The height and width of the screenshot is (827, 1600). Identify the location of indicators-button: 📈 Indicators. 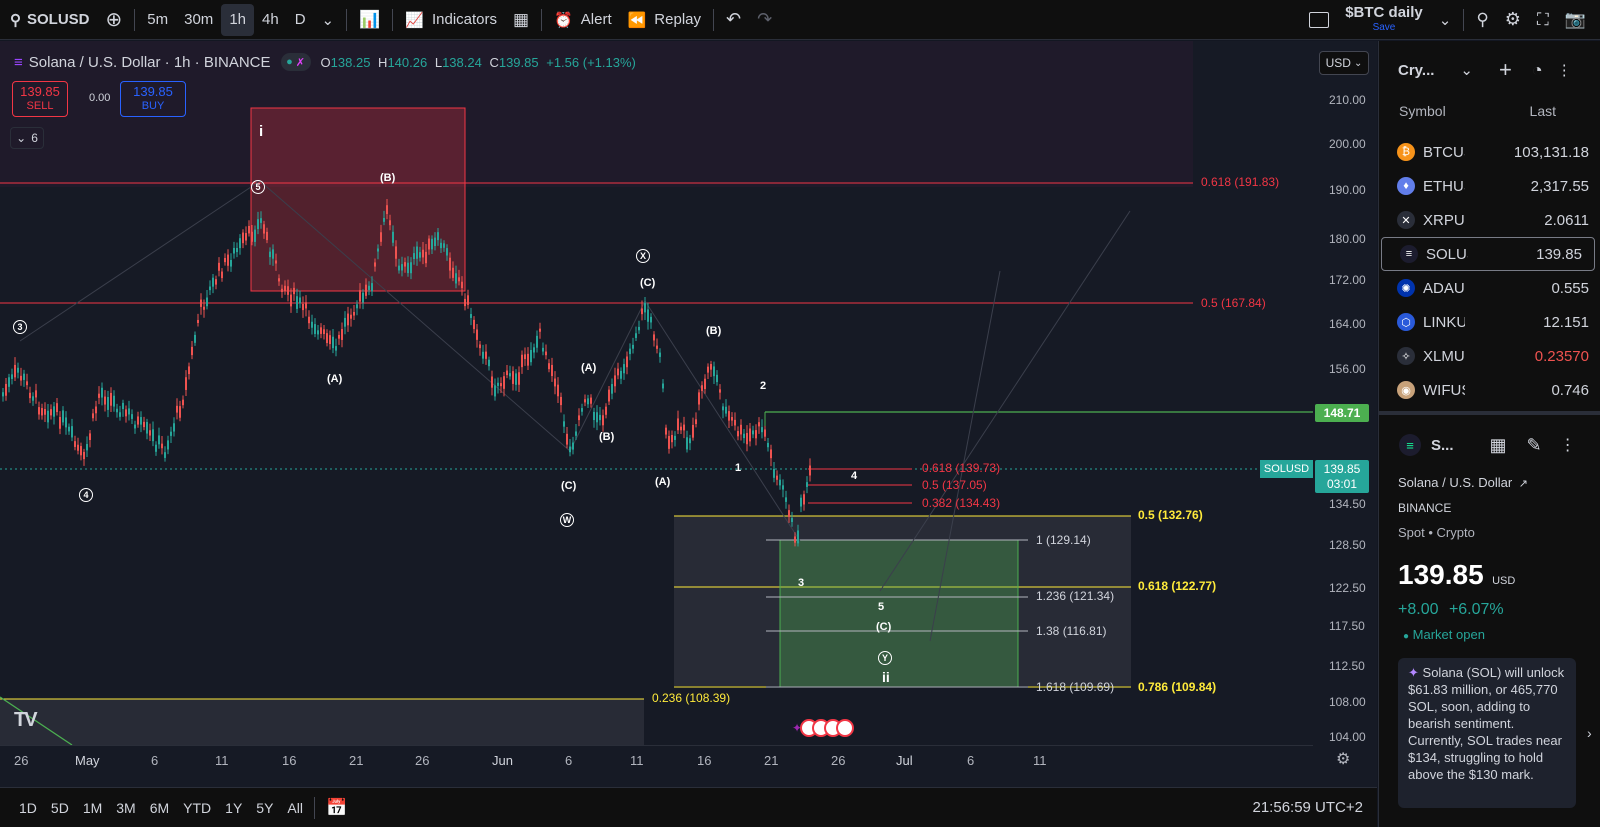
(451, 20).